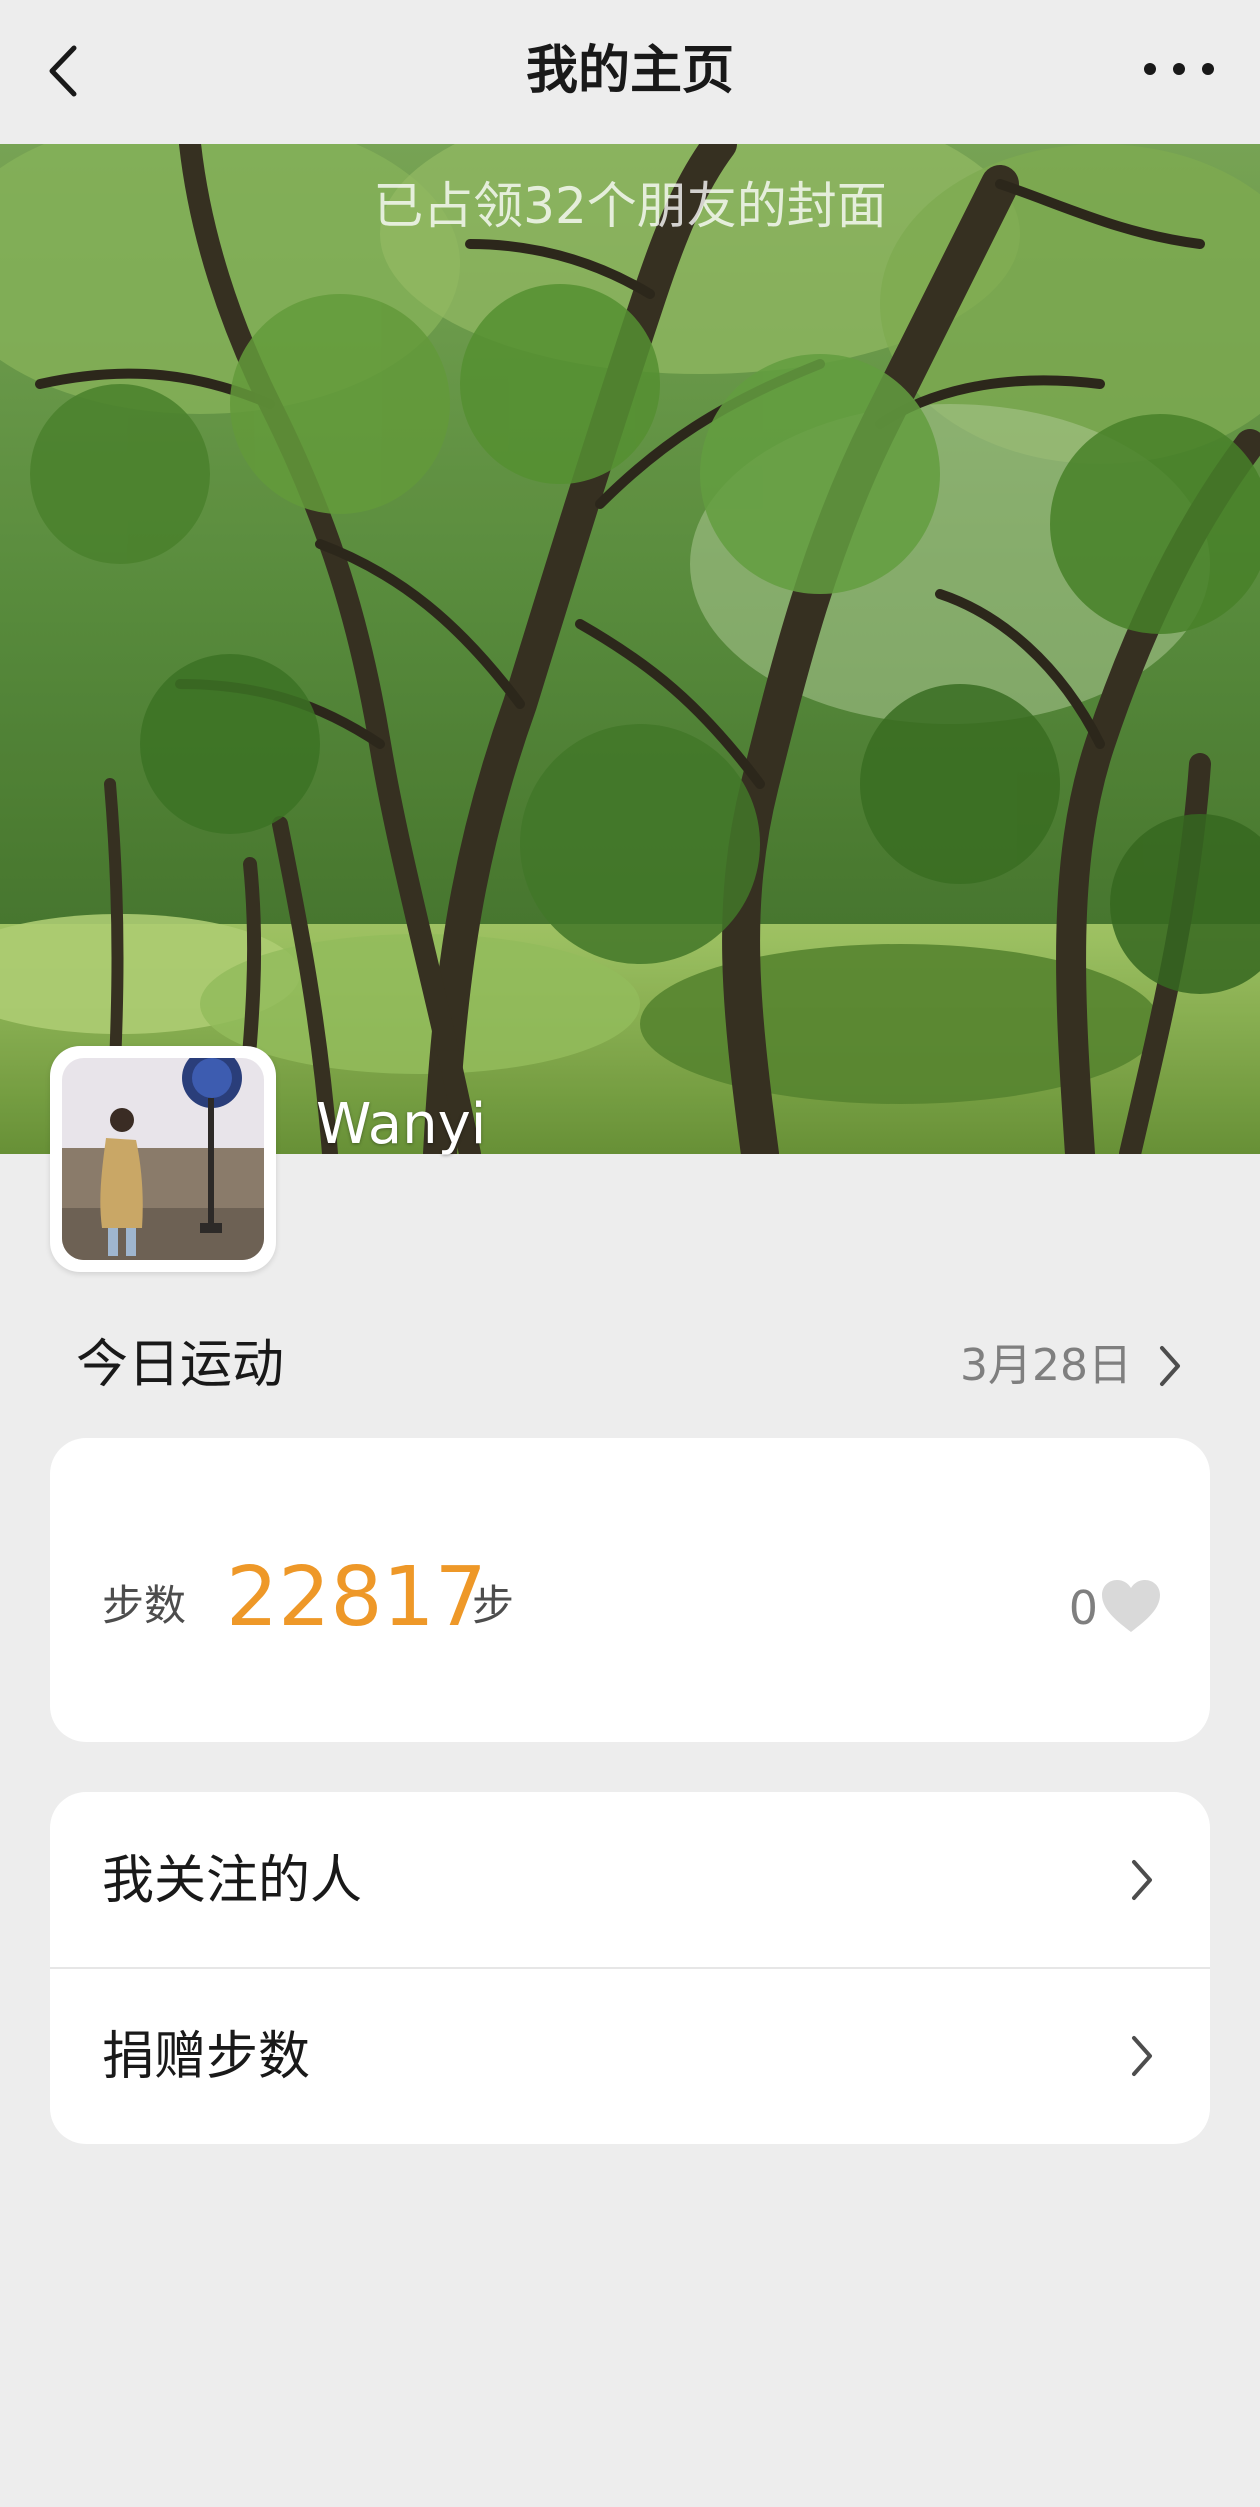  Describe the element at coordinates (1179, 69) in the screenshot. I see `more-dots-icon` at that location.